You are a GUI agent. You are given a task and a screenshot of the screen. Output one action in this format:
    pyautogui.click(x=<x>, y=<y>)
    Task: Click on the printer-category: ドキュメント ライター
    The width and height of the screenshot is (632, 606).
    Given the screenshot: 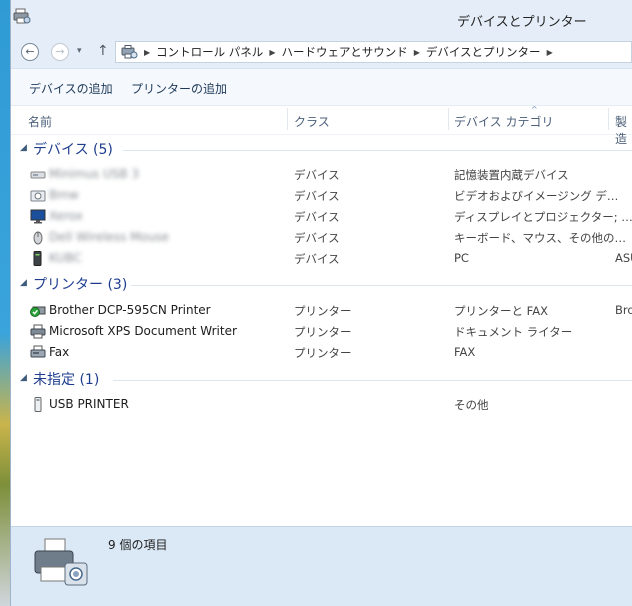 What is the action you would take?
    pyautogui.click(x=513, y=332)
    